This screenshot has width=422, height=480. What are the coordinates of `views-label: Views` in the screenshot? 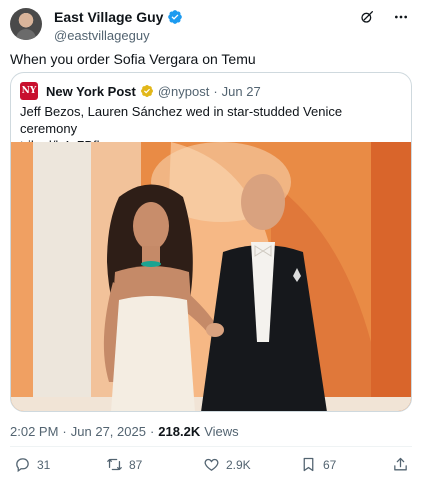 It's located at (221, 431).